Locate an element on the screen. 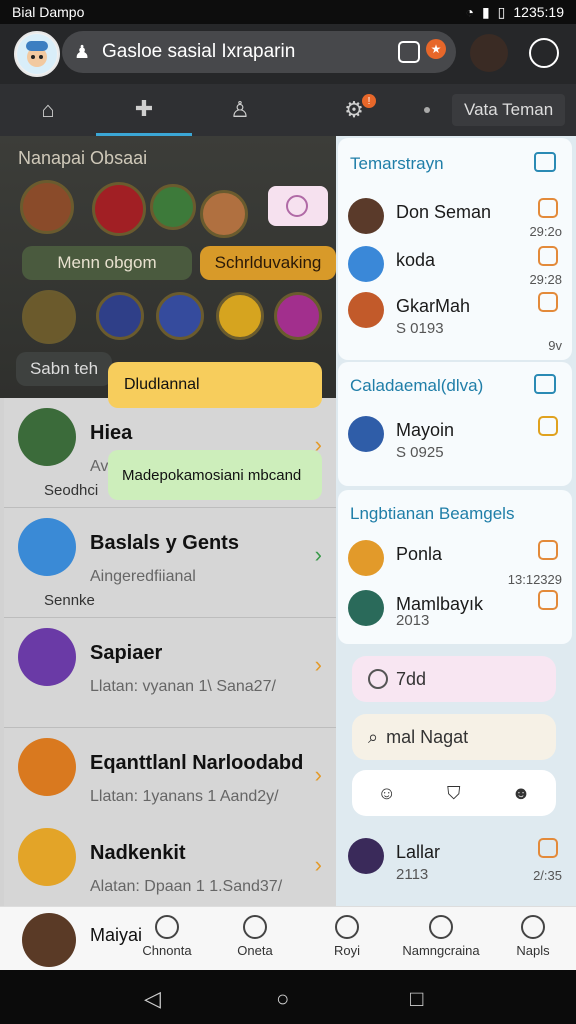 This screenshot has width=576, height=1024. game-button-1: Menn obgom is located at coordinates (107, 263).